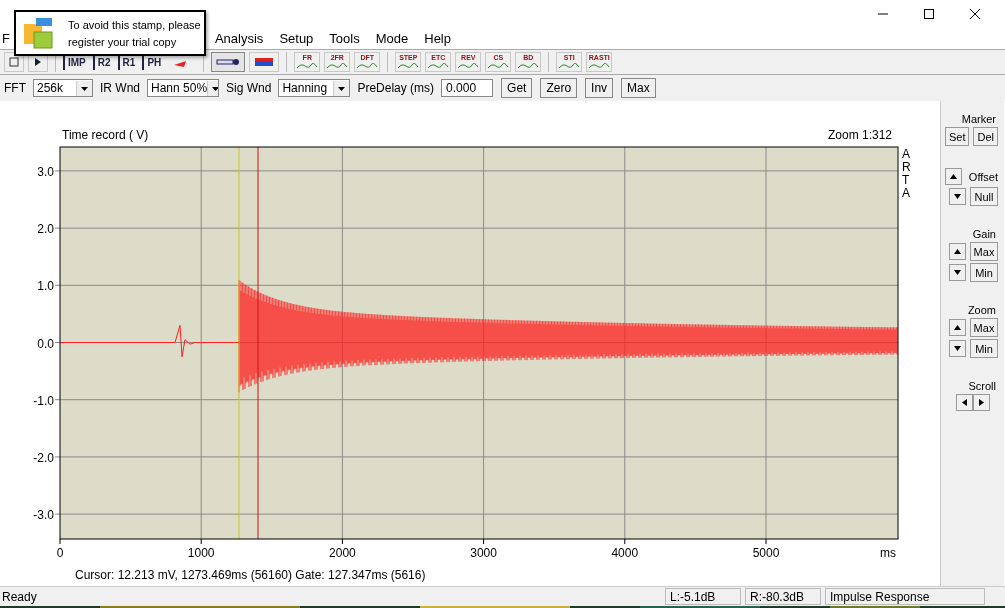 The image size is (1005, 608). What do you see at coordinates (906, 167) in the screenshot?
I see `side-letter: R` at bounding box center [906, 167].